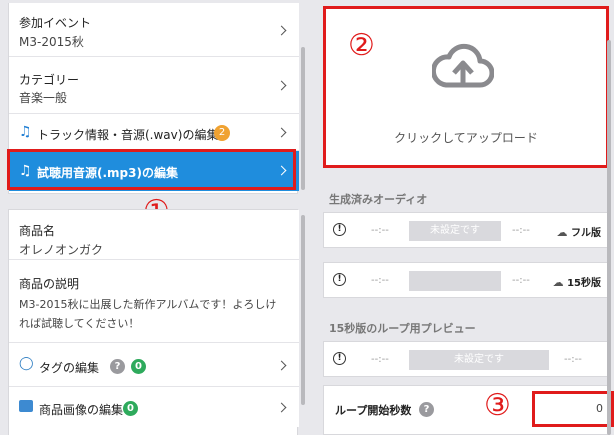 This screenshot has width=614, height=435. Describe the element at coordinates (148, 304) in the screenshot. I see `product-description-line1: M3-2015秋に出展した新作アルバムです！よろしけ` at that location.